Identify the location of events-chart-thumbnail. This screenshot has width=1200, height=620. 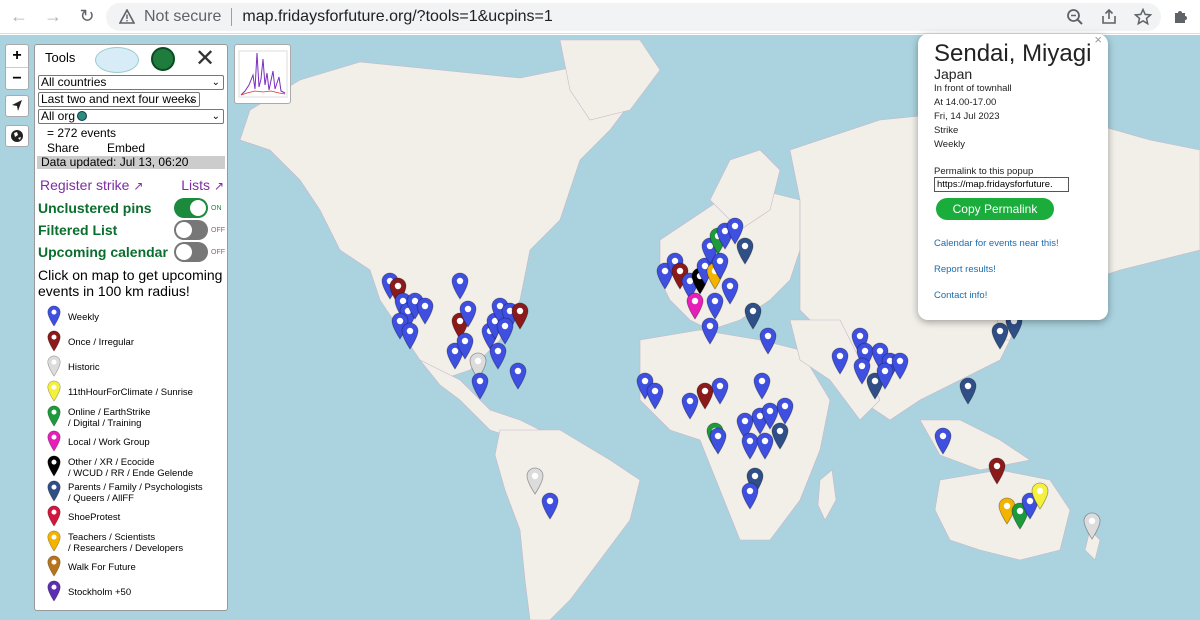
(262, 74).